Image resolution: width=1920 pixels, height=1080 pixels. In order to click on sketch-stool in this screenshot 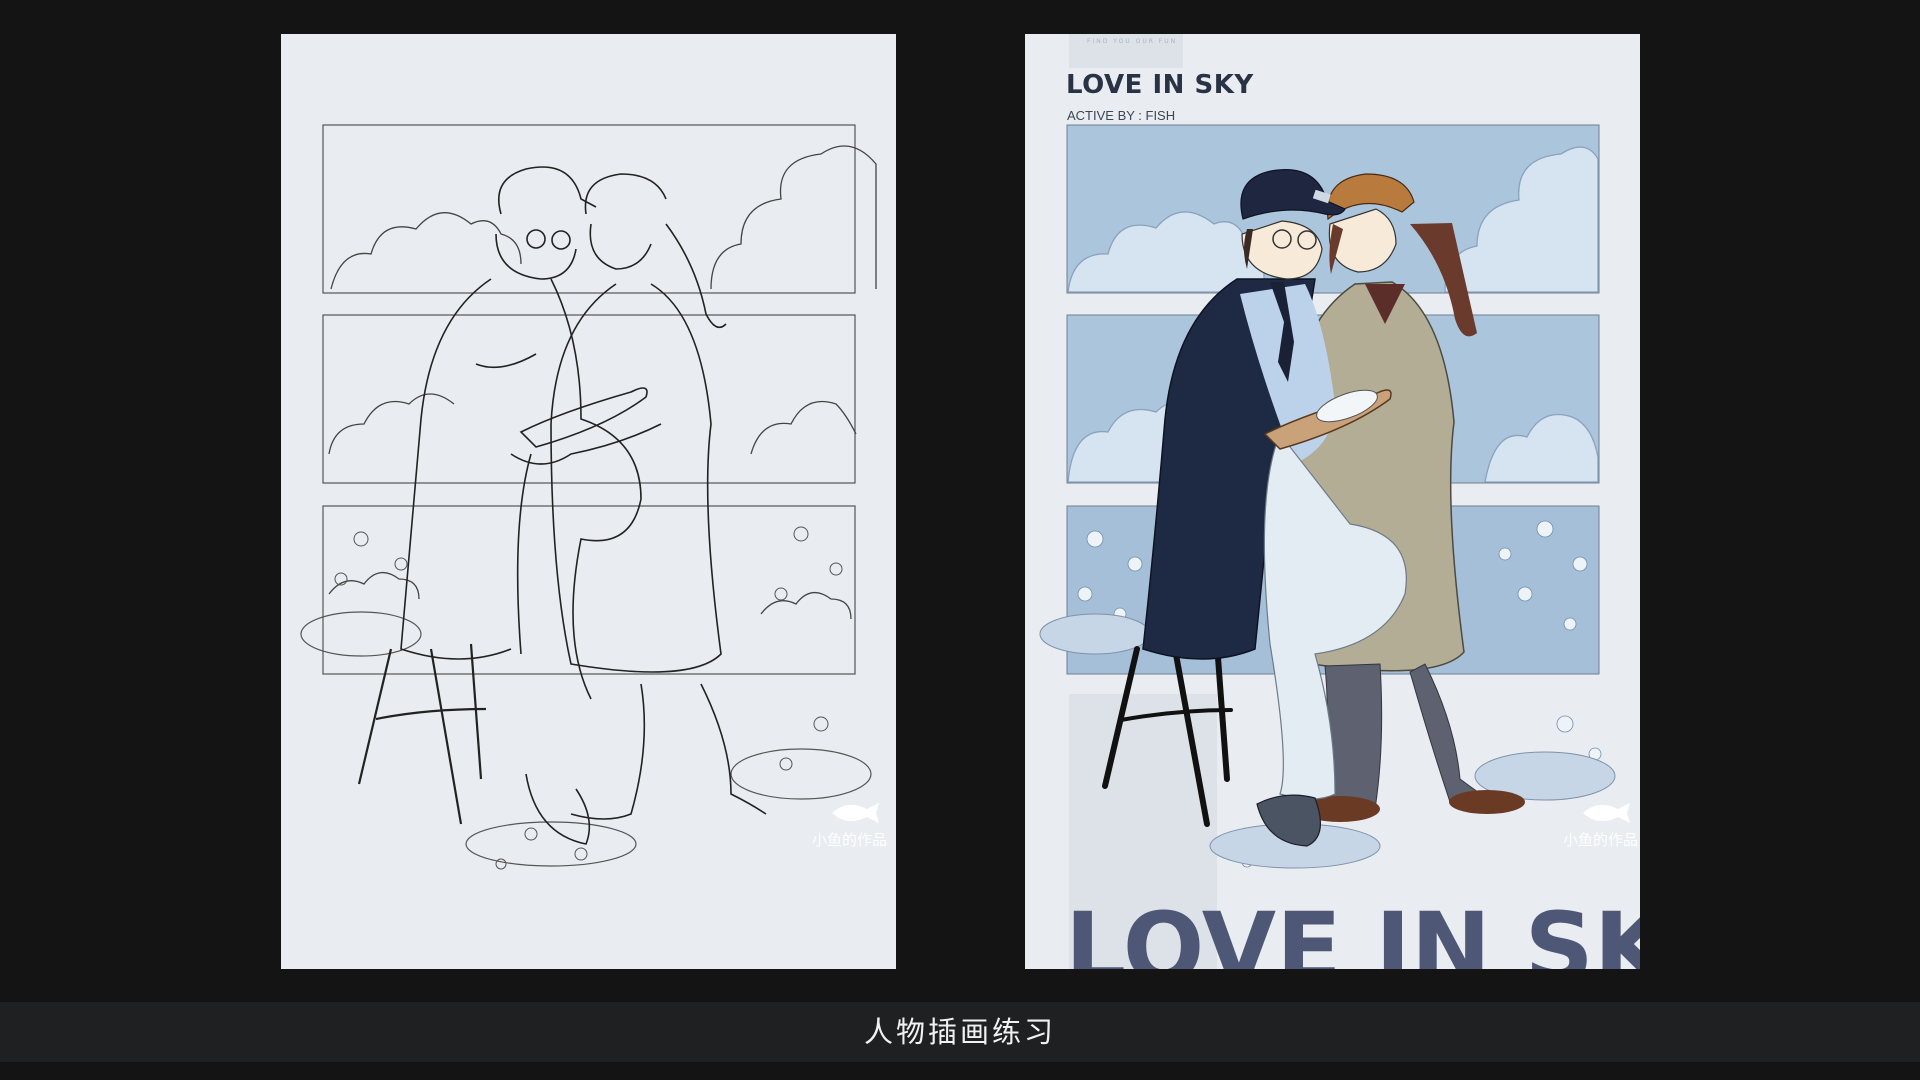, I will do `click(422, 734)`.